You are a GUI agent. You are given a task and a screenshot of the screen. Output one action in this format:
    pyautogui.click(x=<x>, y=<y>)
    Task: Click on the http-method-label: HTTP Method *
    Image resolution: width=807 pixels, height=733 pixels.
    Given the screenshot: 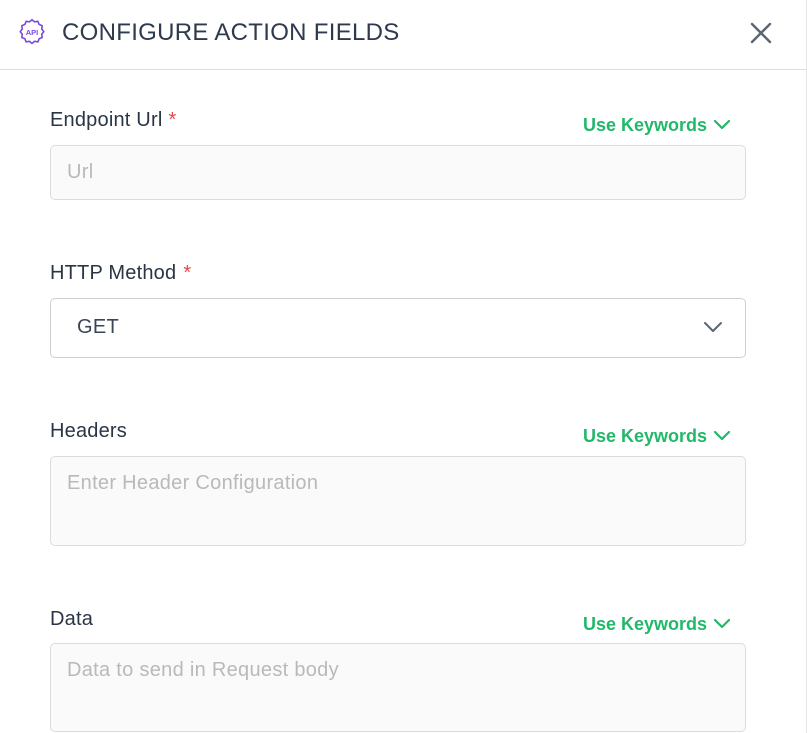 What is the action you would take?
    pyautogui.click(x=120, y=273)
    